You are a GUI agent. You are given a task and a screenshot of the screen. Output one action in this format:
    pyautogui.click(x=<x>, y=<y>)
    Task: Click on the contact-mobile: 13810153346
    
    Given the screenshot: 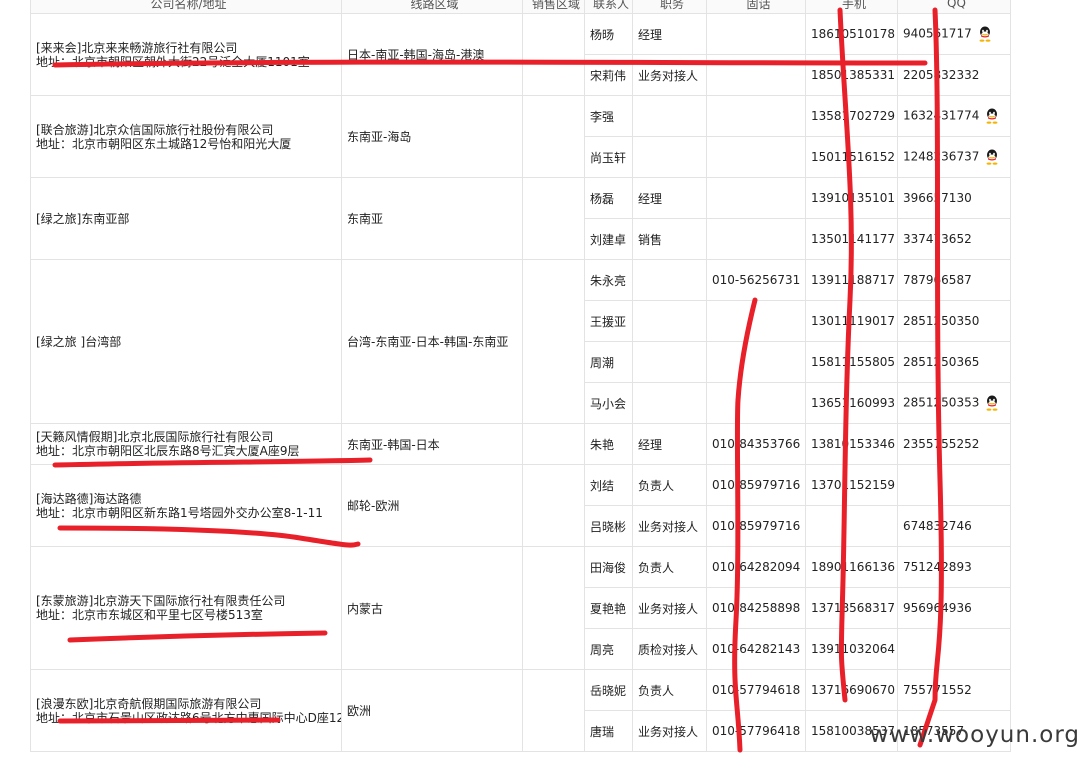 What is the action you would take?
    pyautogui.click(x=851, y=444)
    